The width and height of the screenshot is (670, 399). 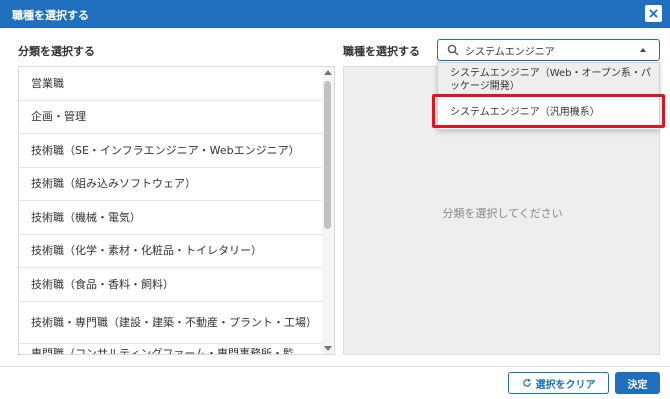 I want to click on job-search-box, so click(x=548, y=50).